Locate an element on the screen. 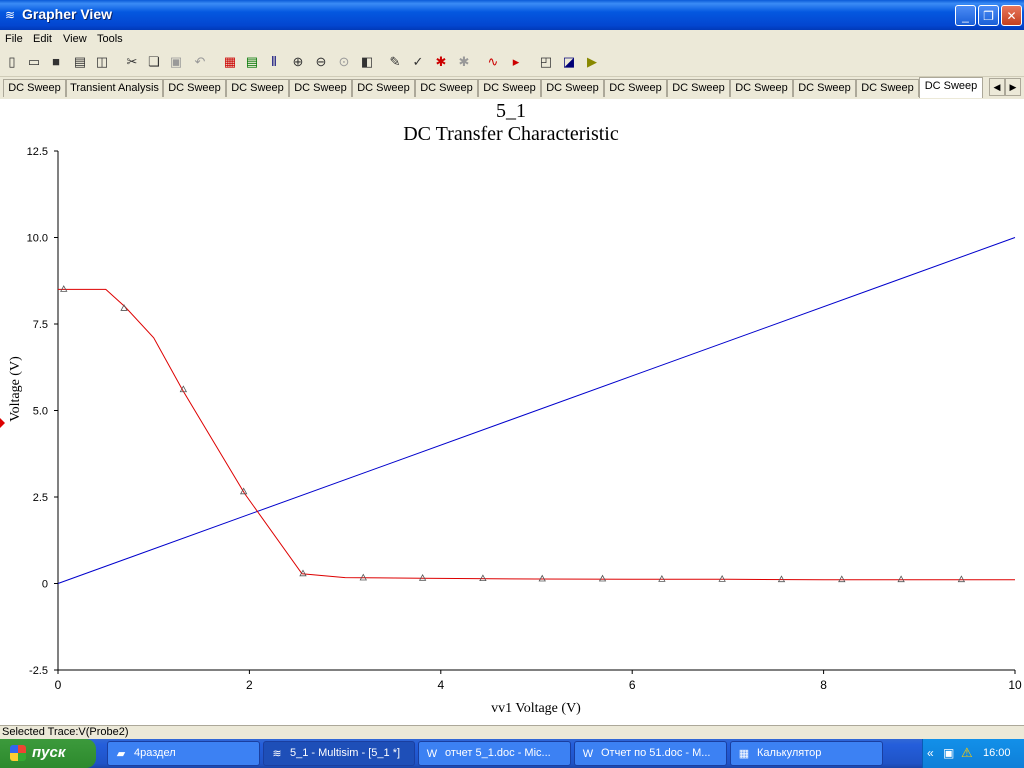 The height and width of the screenshot is (768, 1024). system-tray: « ▣ ⚠ 16:00 is located at coordinates (973, 753).